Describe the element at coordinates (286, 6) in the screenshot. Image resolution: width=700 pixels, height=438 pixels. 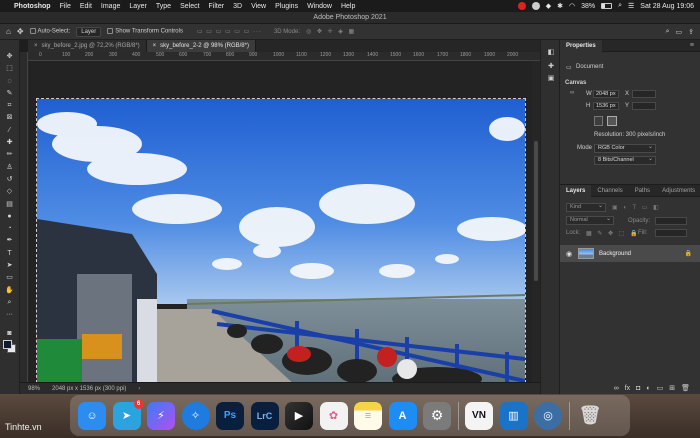
I see `menu-plugins: Plugins` at that location.